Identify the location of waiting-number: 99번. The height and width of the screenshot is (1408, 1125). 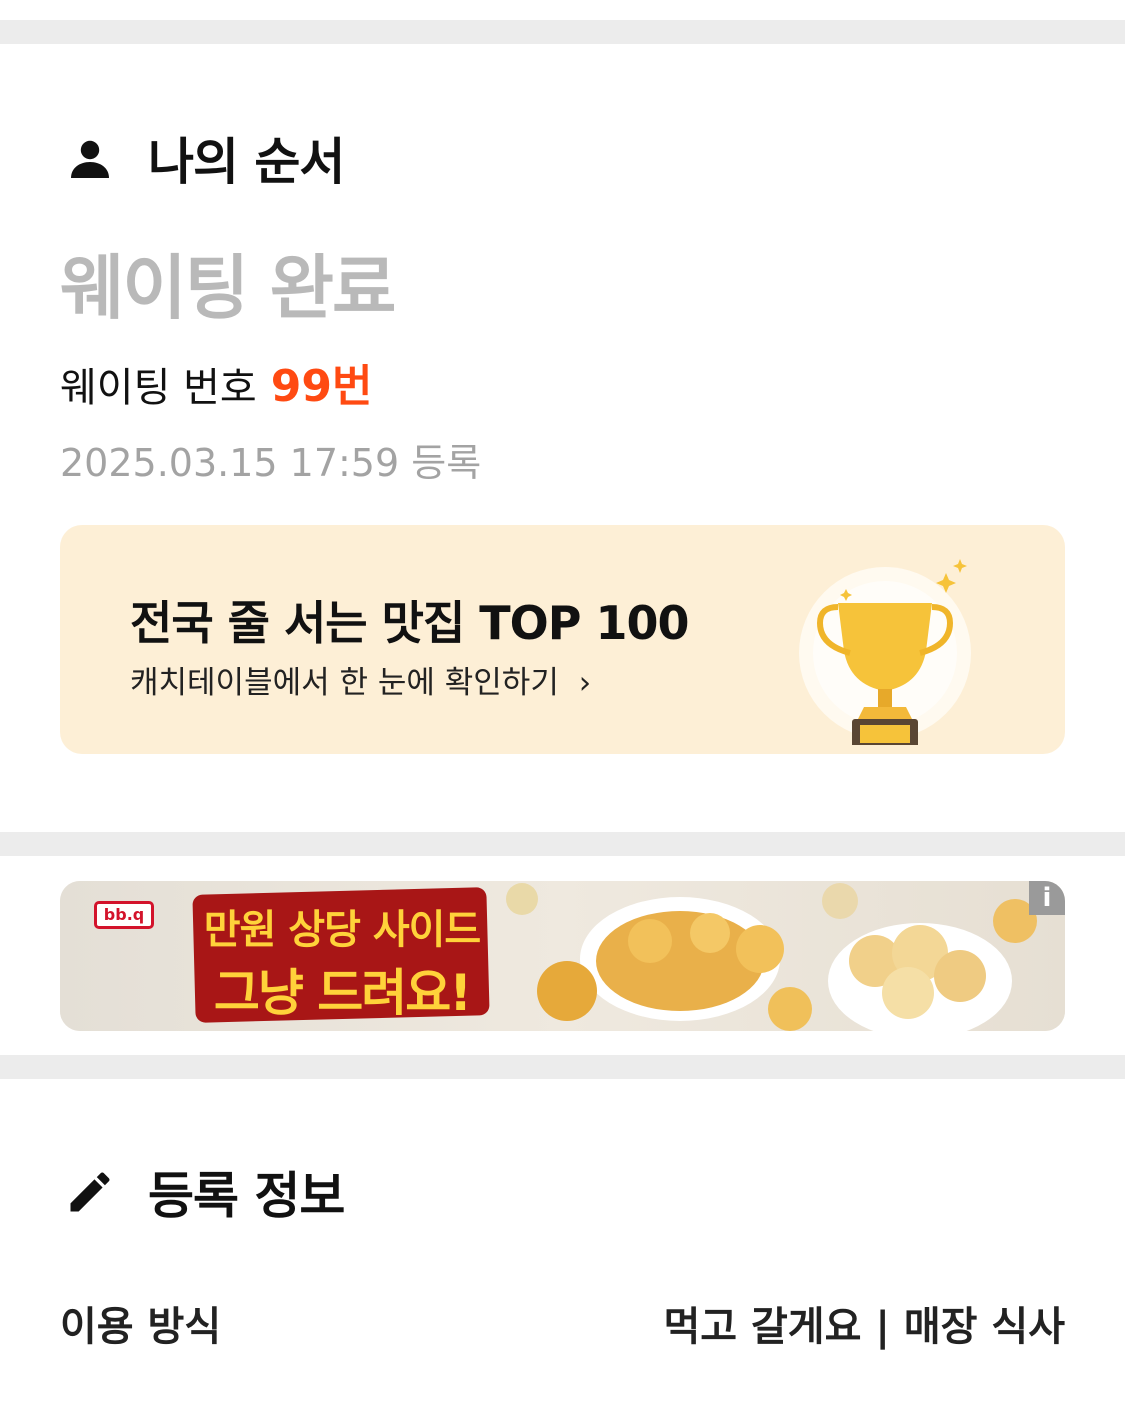
(321, 386).